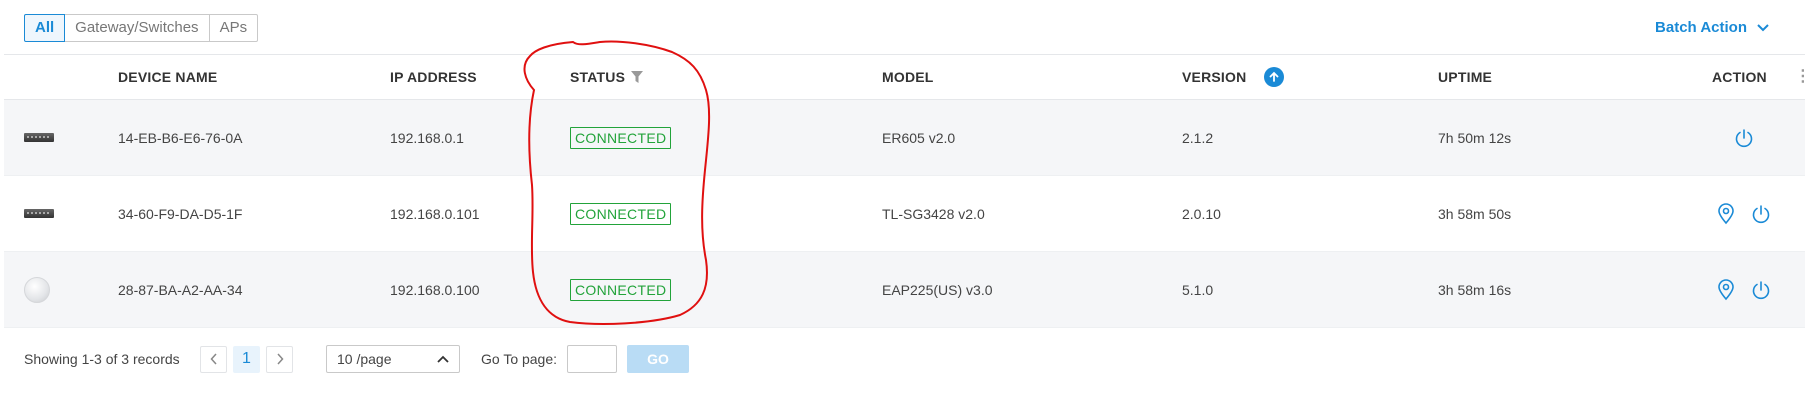 This screenshot has width=1805, height=406. Describe the element at coordinates (637, 77) in the screenshot. I see `filter-funnel-icon` at that location.